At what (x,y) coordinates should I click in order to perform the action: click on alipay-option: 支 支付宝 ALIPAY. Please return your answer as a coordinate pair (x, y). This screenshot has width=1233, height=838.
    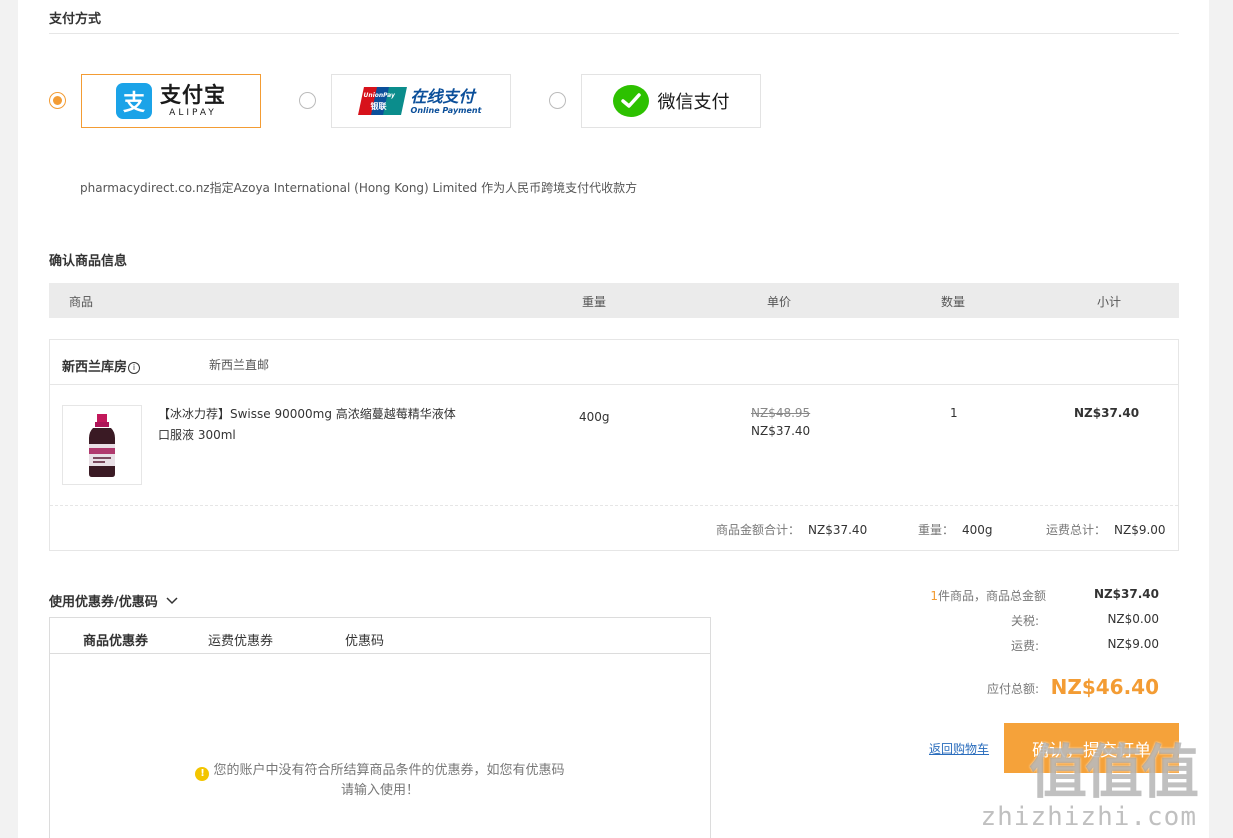
    Looking at the image, I should click on (171, 101).